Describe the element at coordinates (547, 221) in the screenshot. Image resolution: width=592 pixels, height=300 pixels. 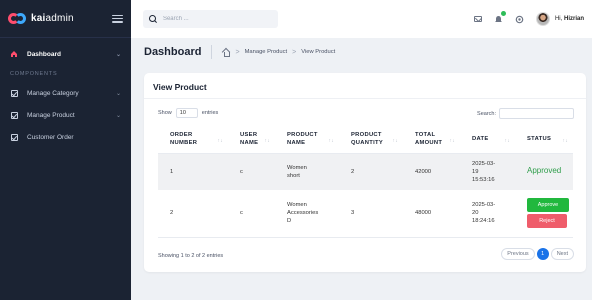
I see `reject-button: Reject` at that location.